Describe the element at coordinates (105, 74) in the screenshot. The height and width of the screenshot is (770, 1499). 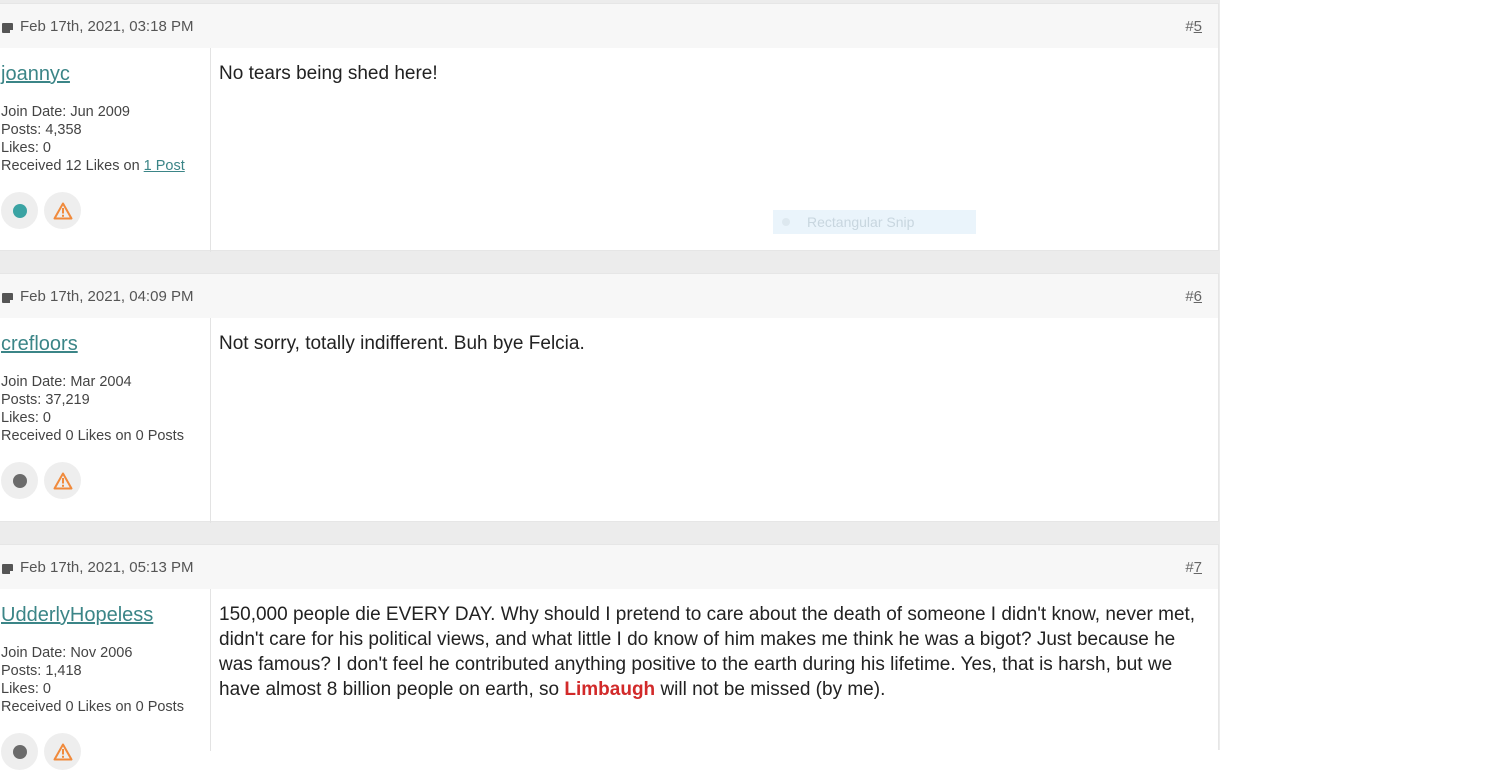
I see `username-link: joannyc` at that location.